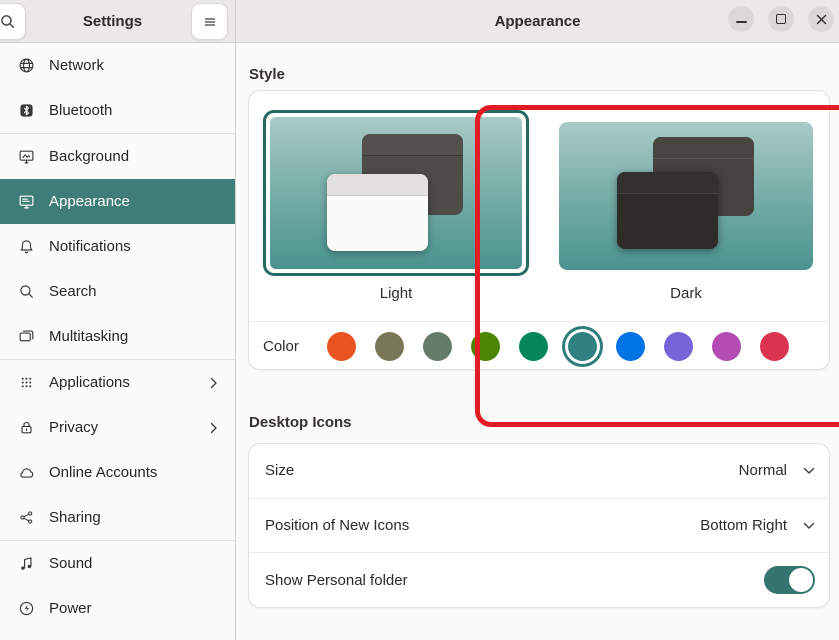 Image resolution: width=839 pixels, height=640 pixels. What do you see at coordinates (89, 156) in the screenshot?
I see `sidebar-item-label: Background` at bounding box center [89, 156].